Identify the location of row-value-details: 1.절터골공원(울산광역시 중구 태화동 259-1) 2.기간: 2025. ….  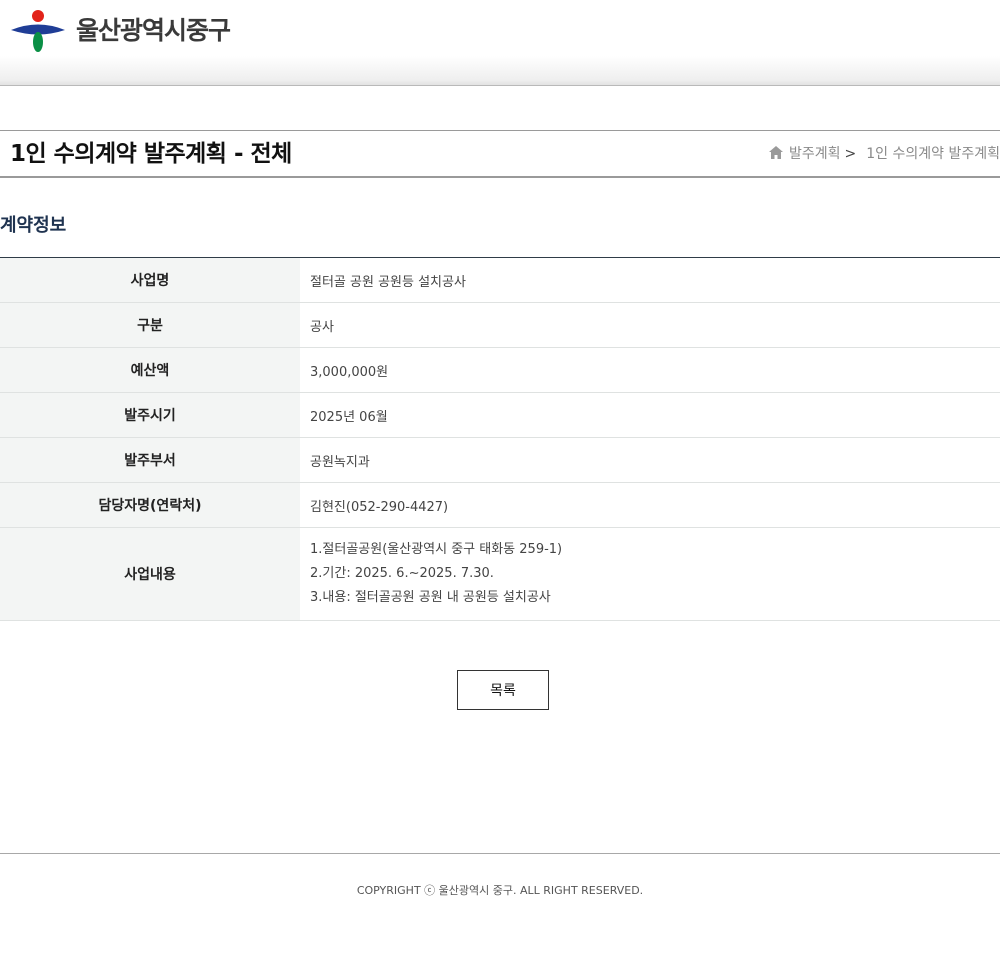
(650, 574).